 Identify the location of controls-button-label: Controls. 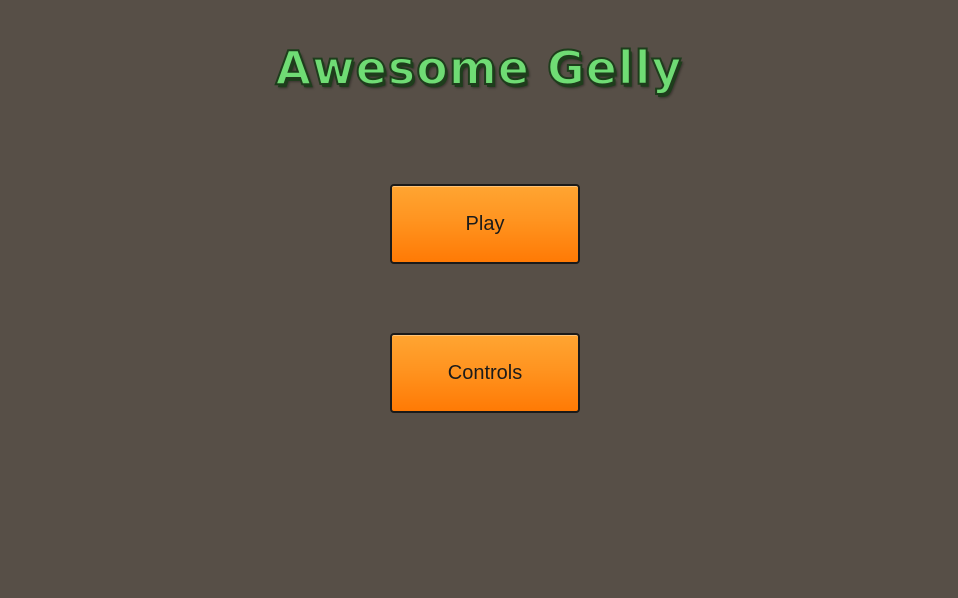
(485, 372).